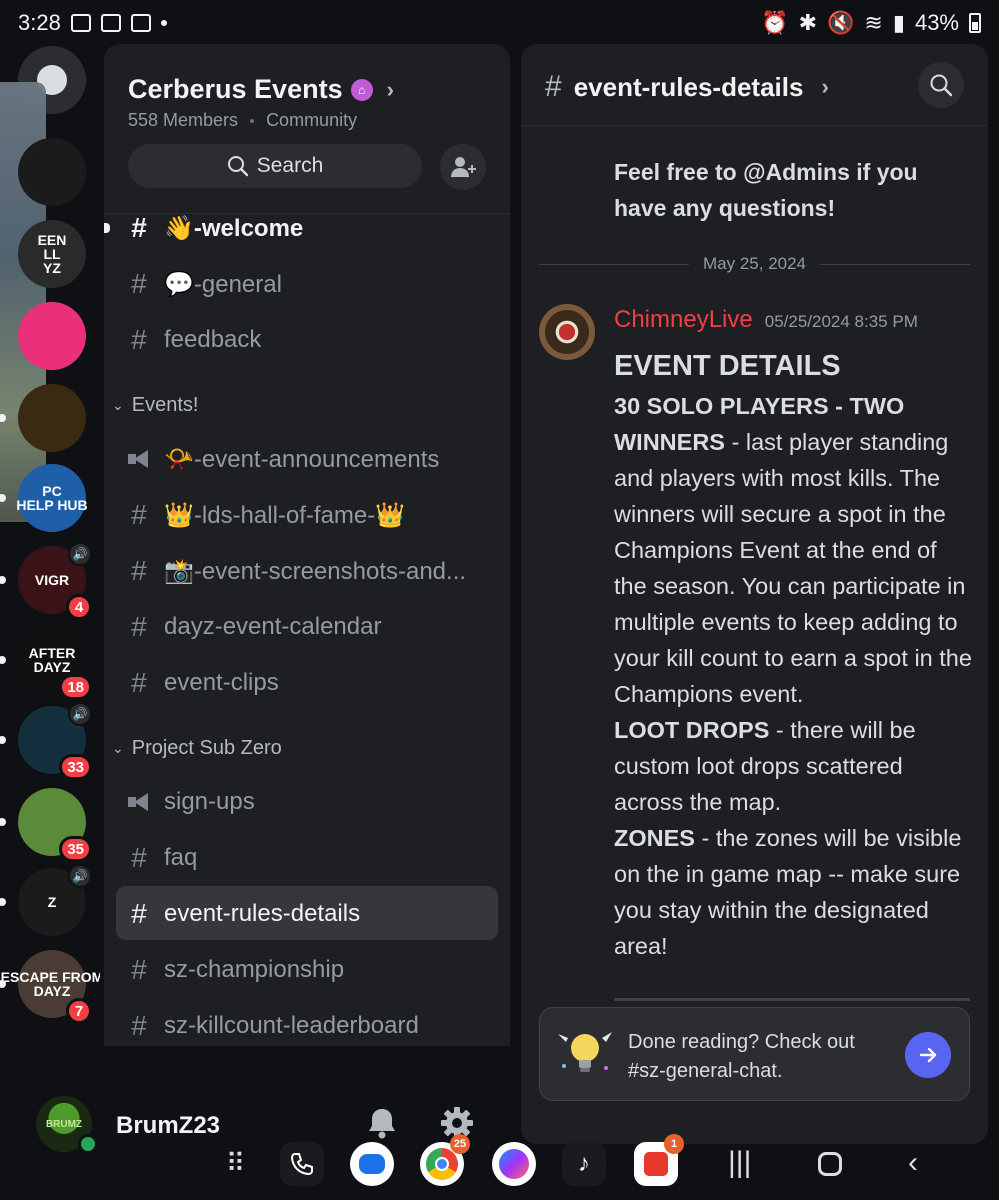 Image resolution: width=999 pixels, height=1200 pixels. Describe the element at coordinates (107, 228) in the screenshot. I see `unread-indicator` at that location.